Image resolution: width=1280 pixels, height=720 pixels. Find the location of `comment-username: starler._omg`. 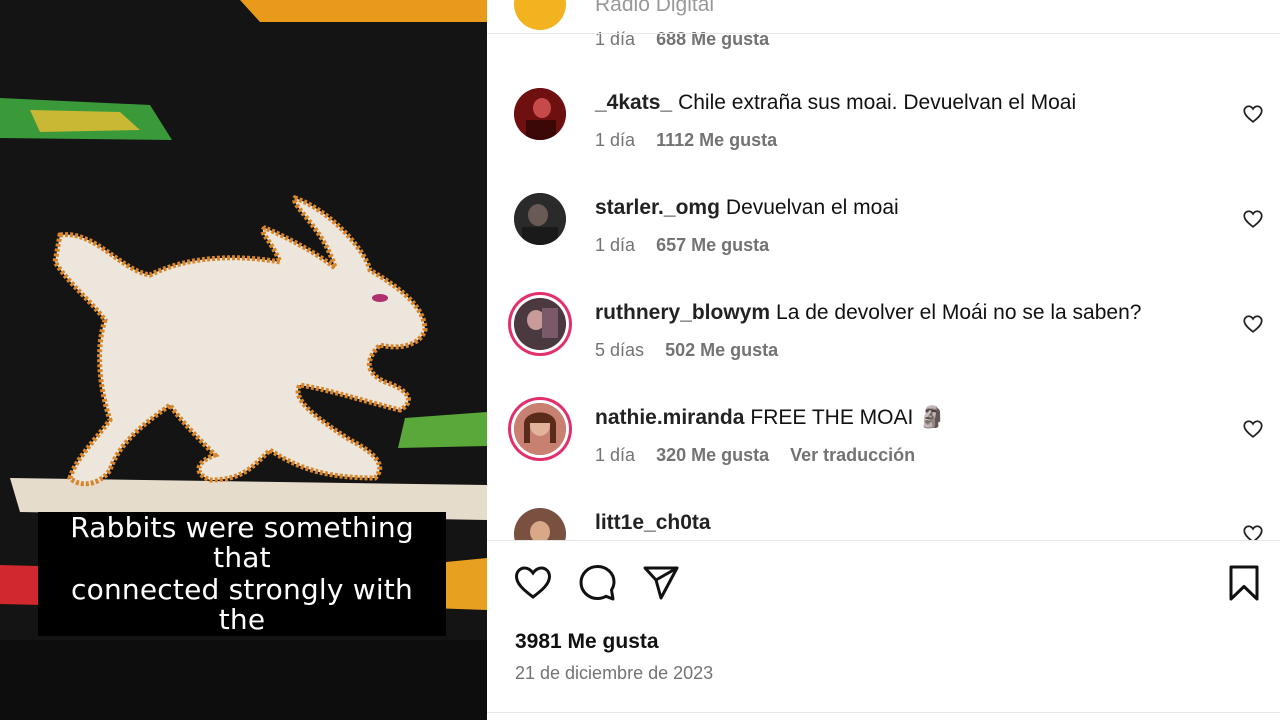

comment-username: starler._omg is located at coordinates (657, 207).